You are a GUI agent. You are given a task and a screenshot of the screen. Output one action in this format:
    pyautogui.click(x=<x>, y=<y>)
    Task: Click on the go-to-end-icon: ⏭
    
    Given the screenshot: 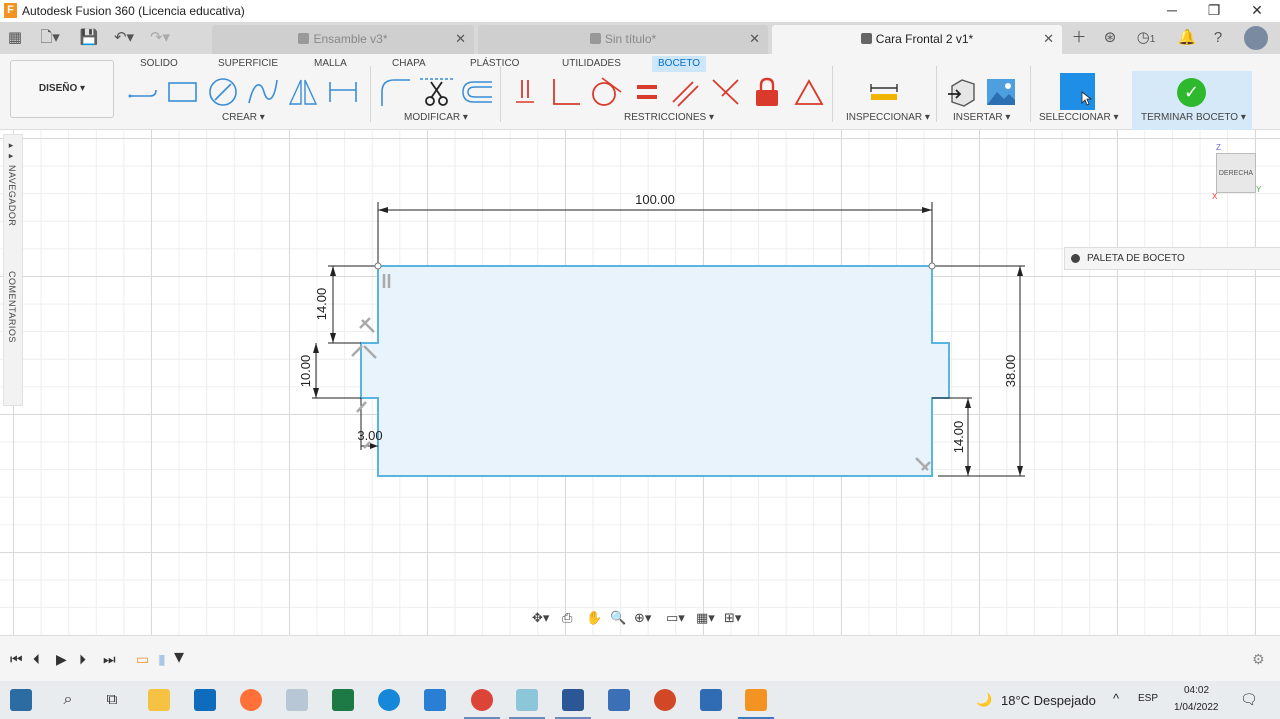 What is the action you would take?
    pyautogui.click(x=109, y=659)
    